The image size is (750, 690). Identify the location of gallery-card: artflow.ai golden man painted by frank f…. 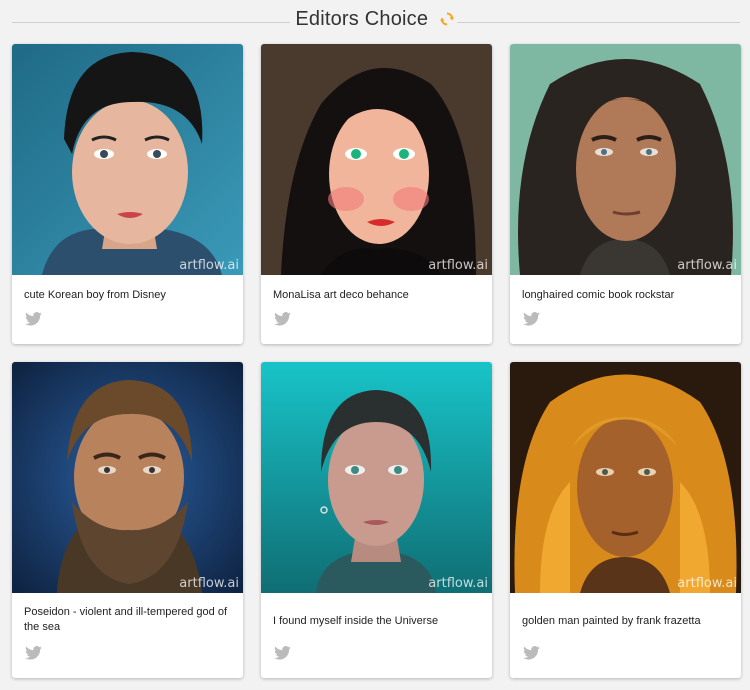
(625, 520).